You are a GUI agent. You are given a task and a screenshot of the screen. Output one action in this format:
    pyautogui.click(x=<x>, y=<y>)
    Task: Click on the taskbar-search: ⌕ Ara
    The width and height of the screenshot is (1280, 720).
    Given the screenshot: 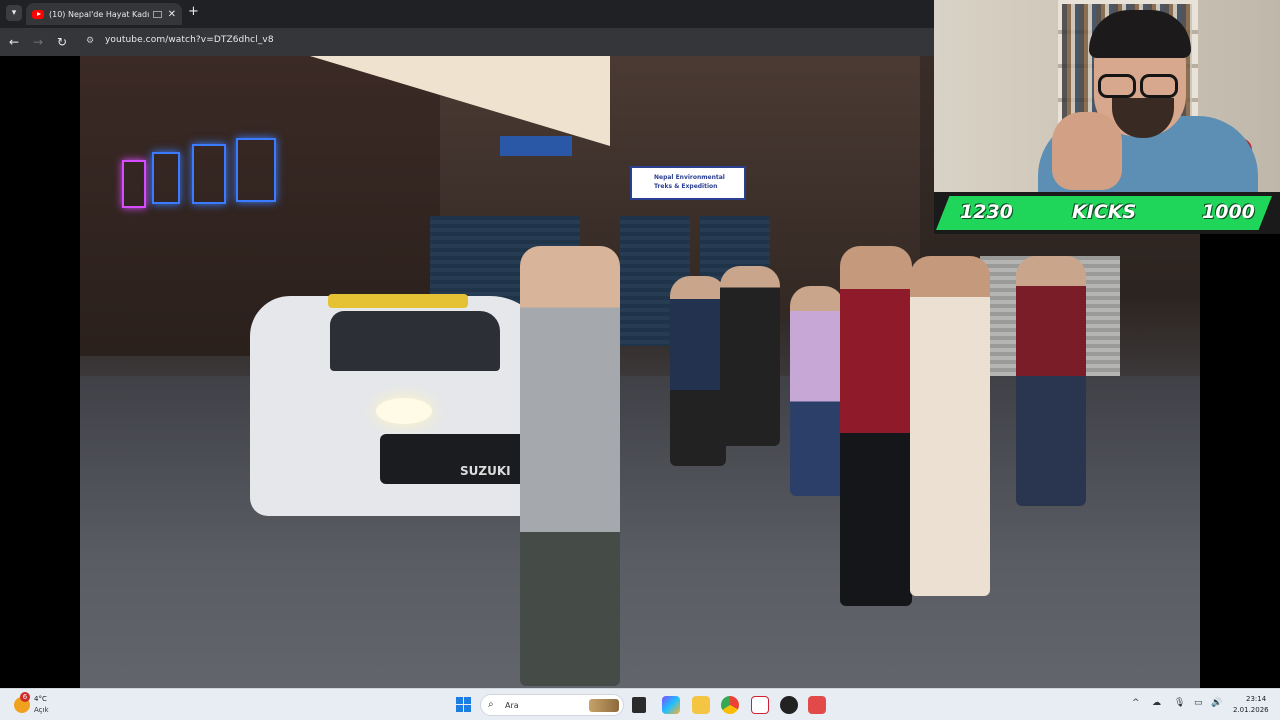 What is the action you would take?
    pyautogui.click(x=552, y=705)
    